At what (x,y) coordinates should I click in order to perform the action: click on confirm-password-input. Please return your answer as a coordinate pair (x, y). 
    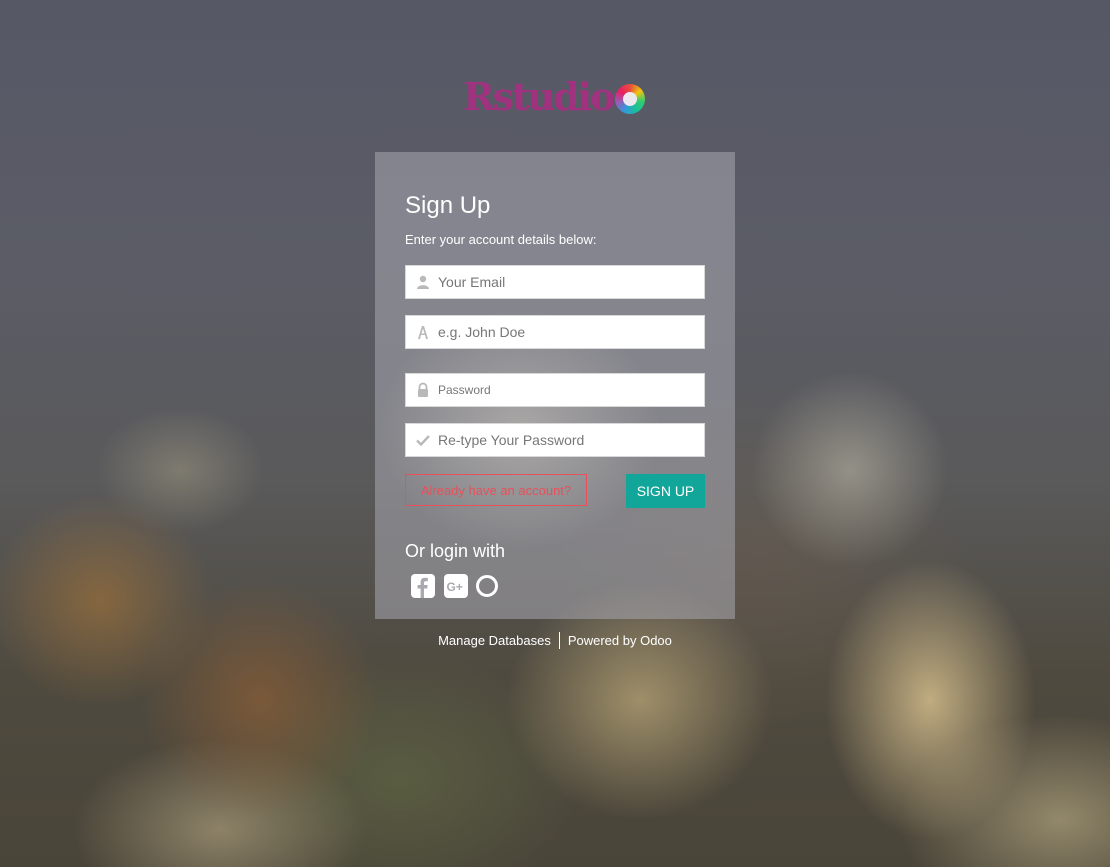
    Looking at the image, I should click on (568, 440).